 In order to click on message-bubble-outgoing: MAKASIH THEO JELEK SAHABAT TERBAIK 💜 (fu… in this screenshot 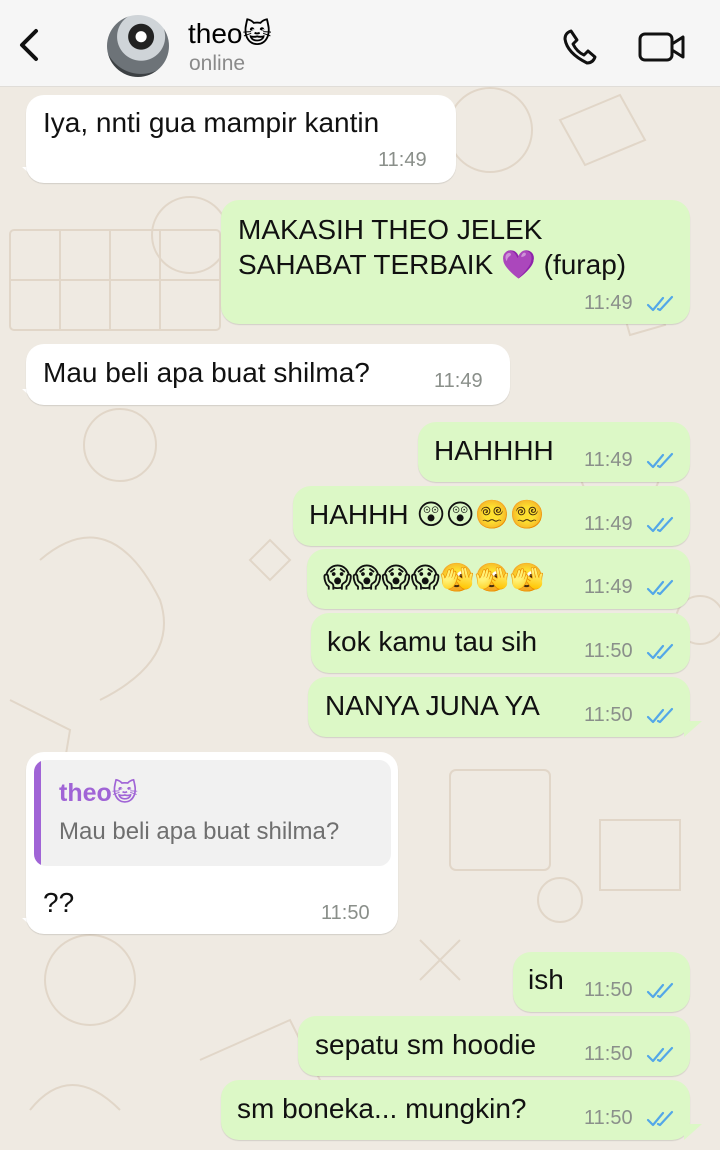, I will do `click(455, 262)`.